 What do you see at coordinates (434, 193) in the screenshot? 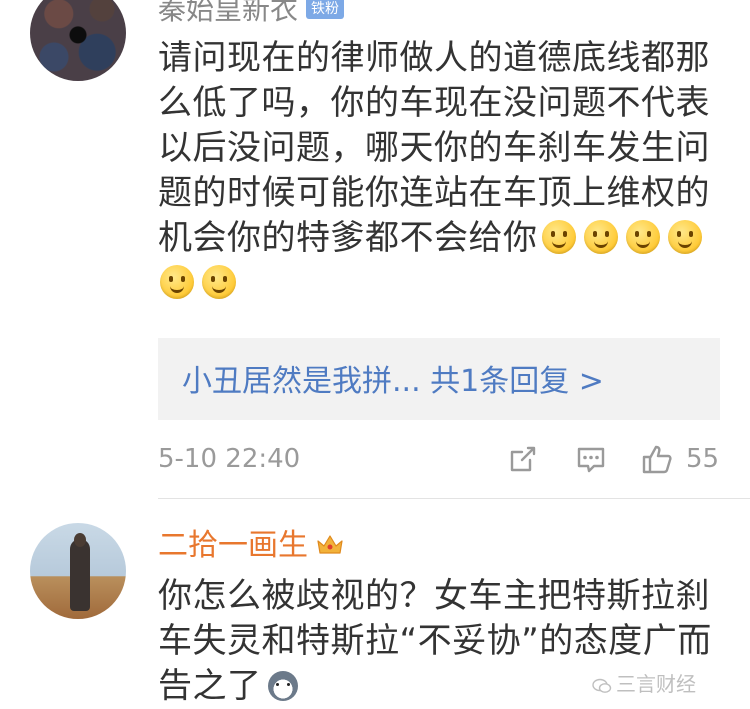
I see `comment-line: 题的时候可能你连站在车顶上维权的` at bounding box center [434, 193].